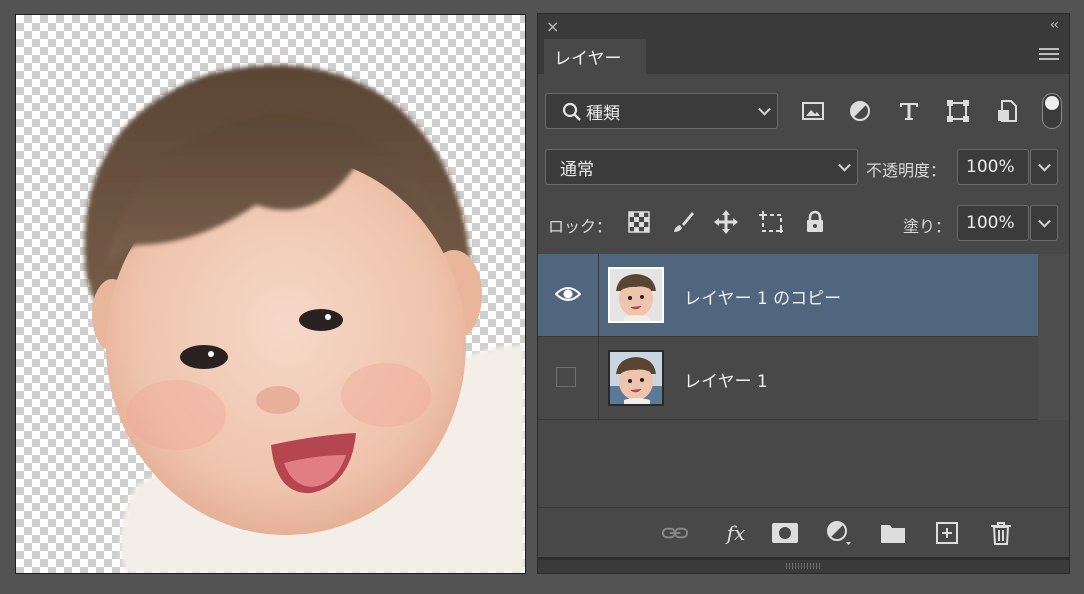 The width and height of the screenshot is (1084, 594). Describe the element at coordinates (1054, 25) in the screenshot. I see `collapse-icon: ‹‹` at that location.